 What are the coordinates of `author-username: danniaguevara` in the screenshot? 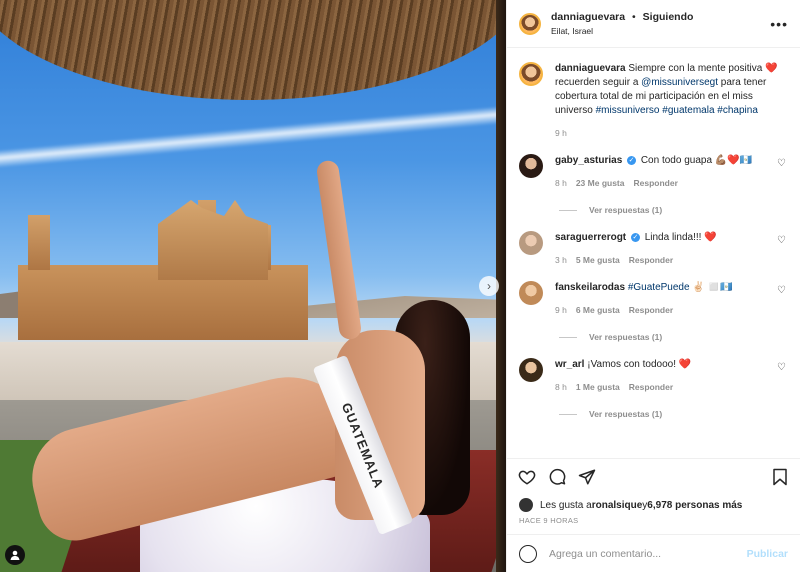 It's located at (588, 17).